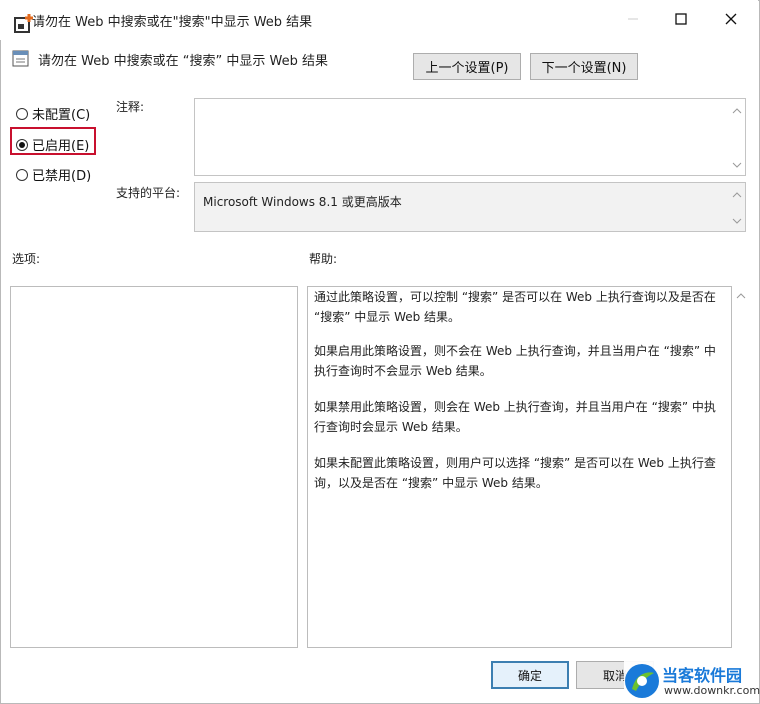 Image resolution: width=760 pixels, height=704 pixels. I want to click on radio-label: 已禁用(D), so click(62, 176).